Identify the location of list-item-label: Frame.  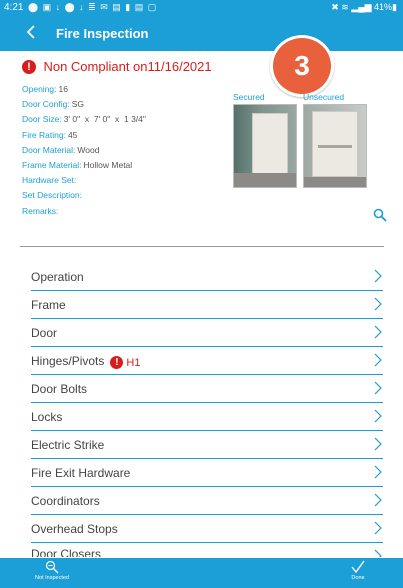
(48, 305).